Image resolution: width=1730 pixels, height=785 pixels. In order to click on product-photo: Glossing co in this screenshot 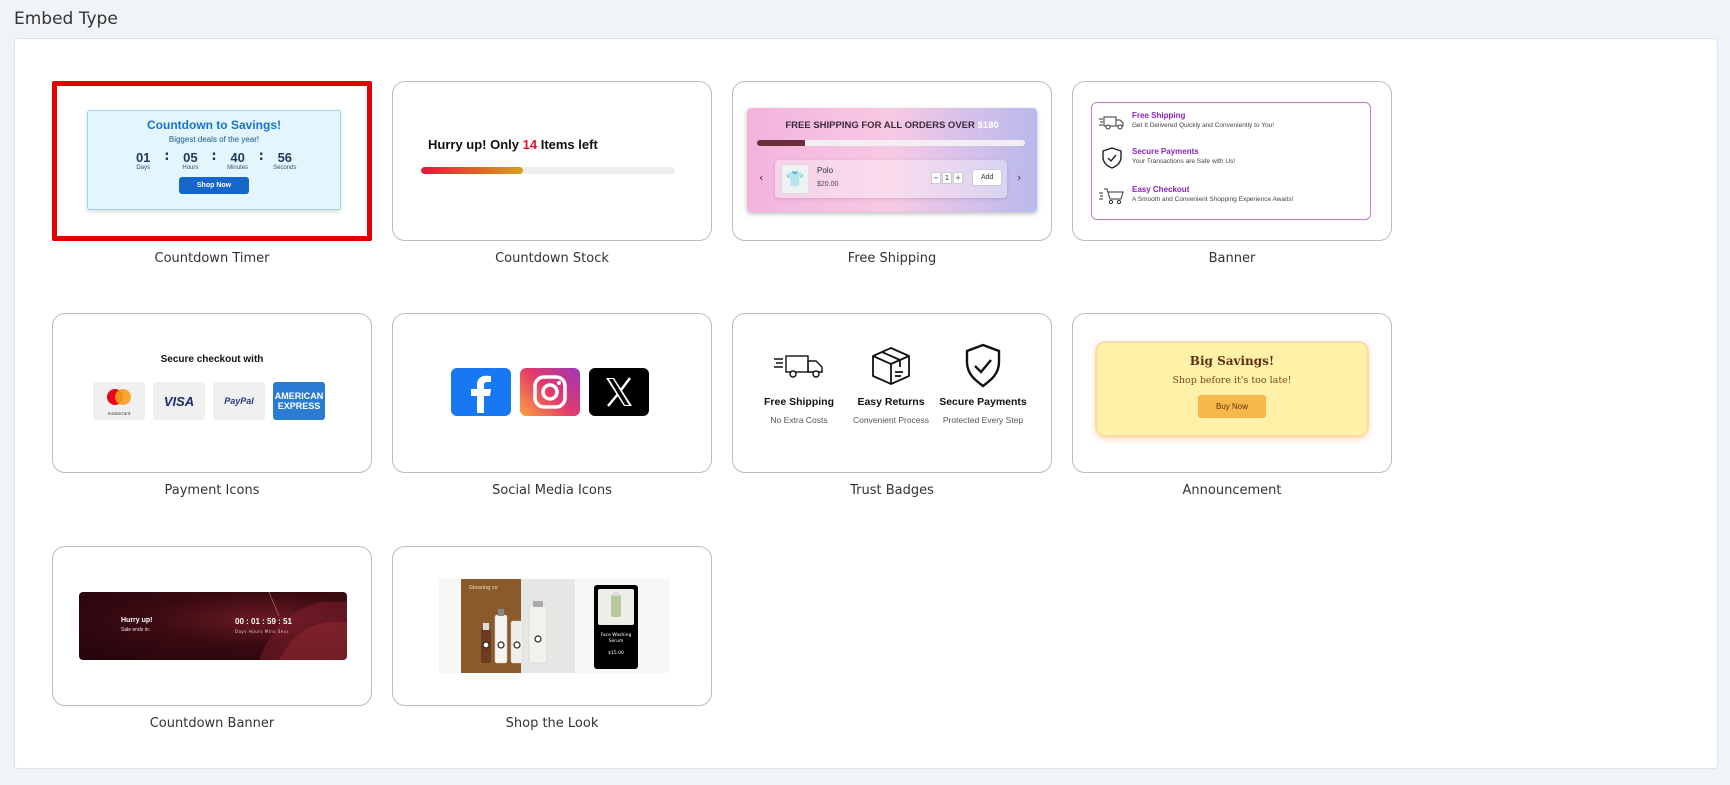, I will do `click(518, 626)`.